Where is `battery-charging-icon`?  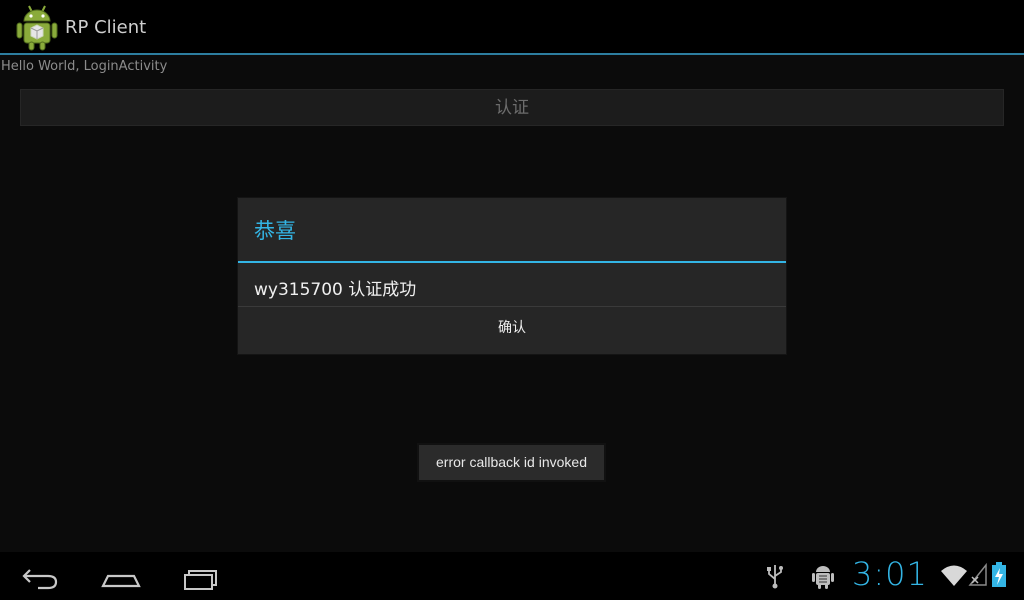 battery-charging-icon is located at coordinates (999, 574).